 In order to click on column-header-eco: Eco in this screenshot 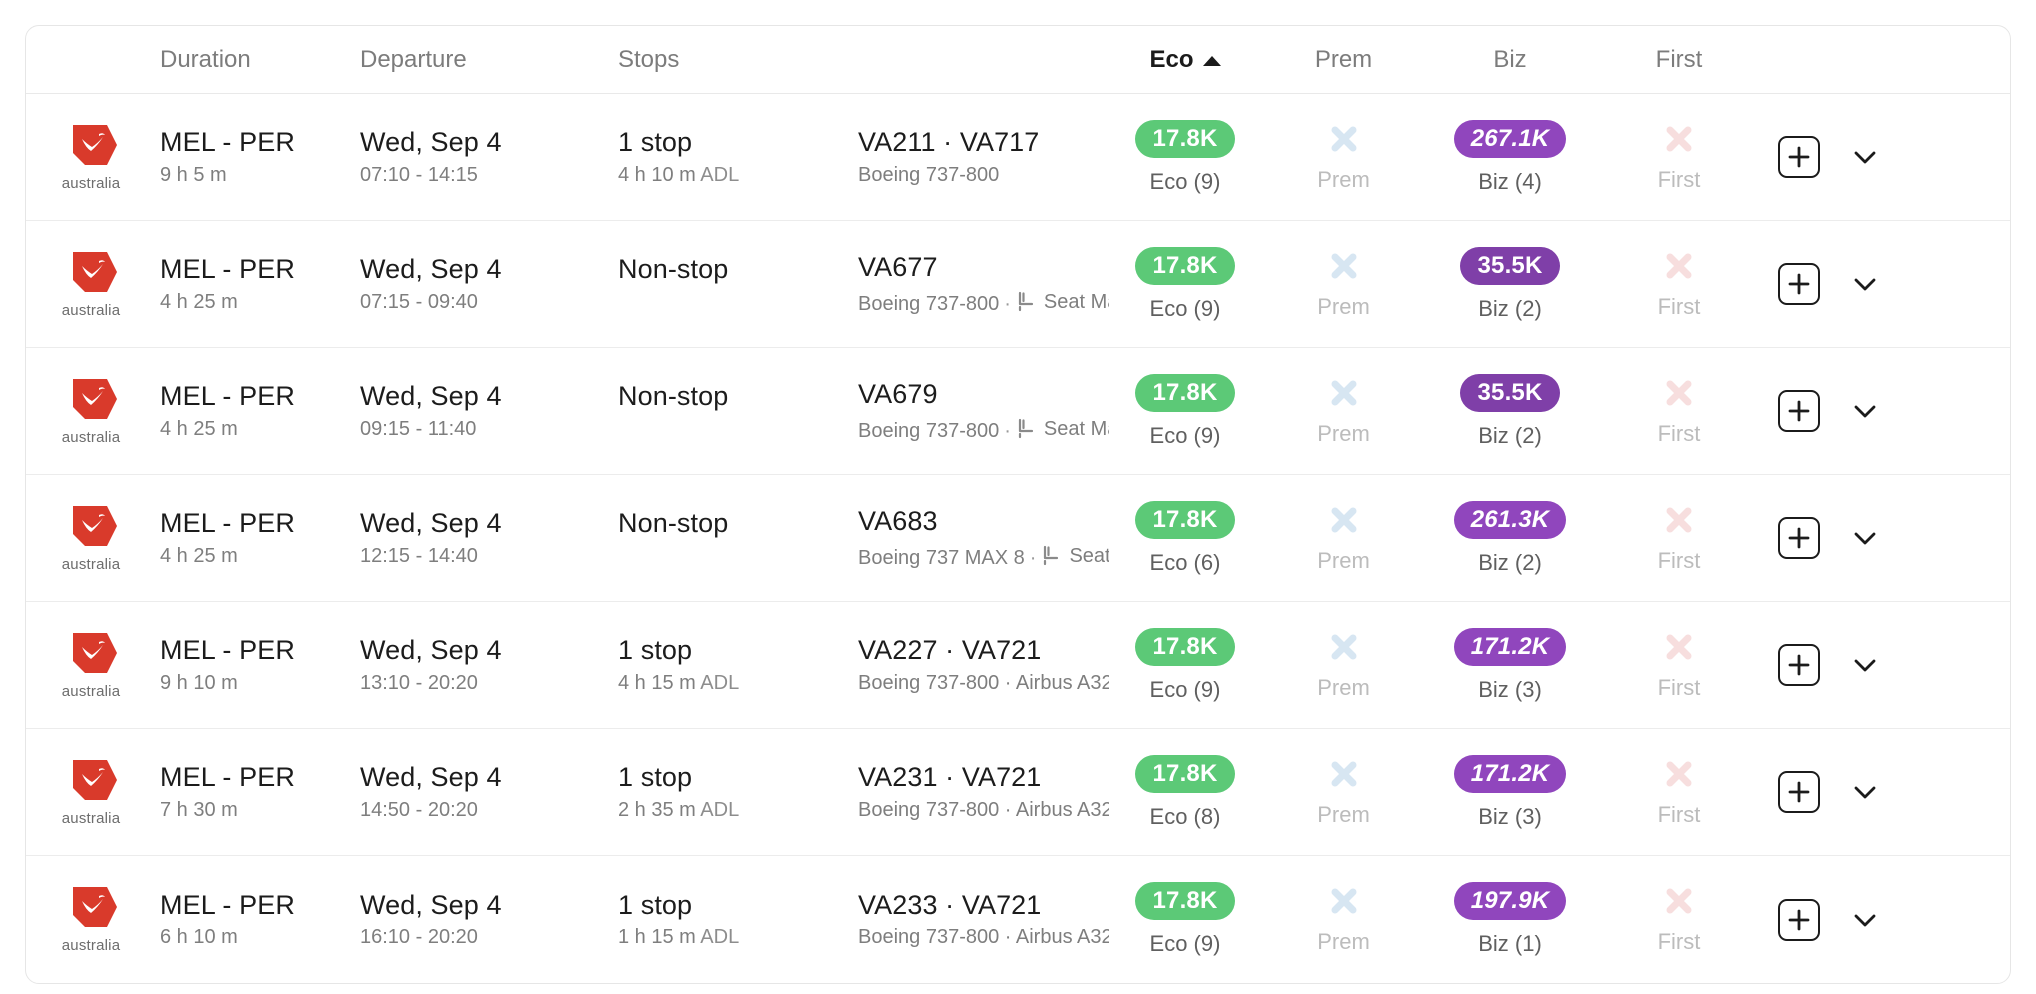, I will do `click(1185, 60)`.